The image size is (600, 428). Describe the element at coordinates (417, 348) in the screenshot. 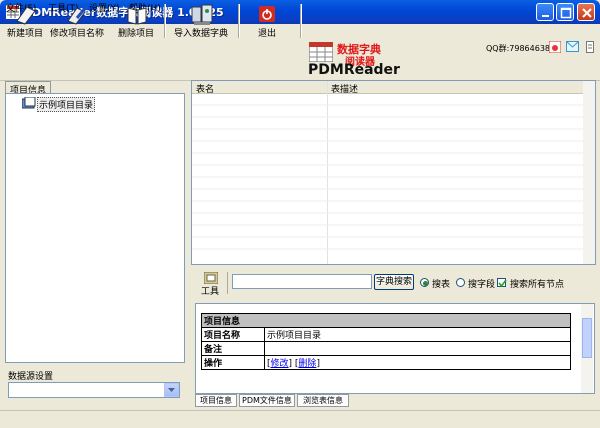

I see `info-note-value` at that location.